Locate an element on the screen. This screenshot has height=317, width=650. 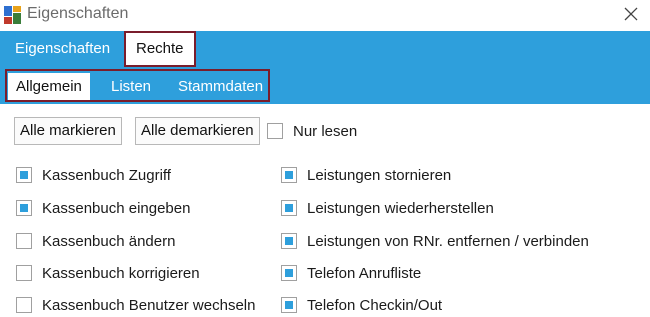
permission-checkbox: Telefon Anrufliste is located at coordinates (351, 273).